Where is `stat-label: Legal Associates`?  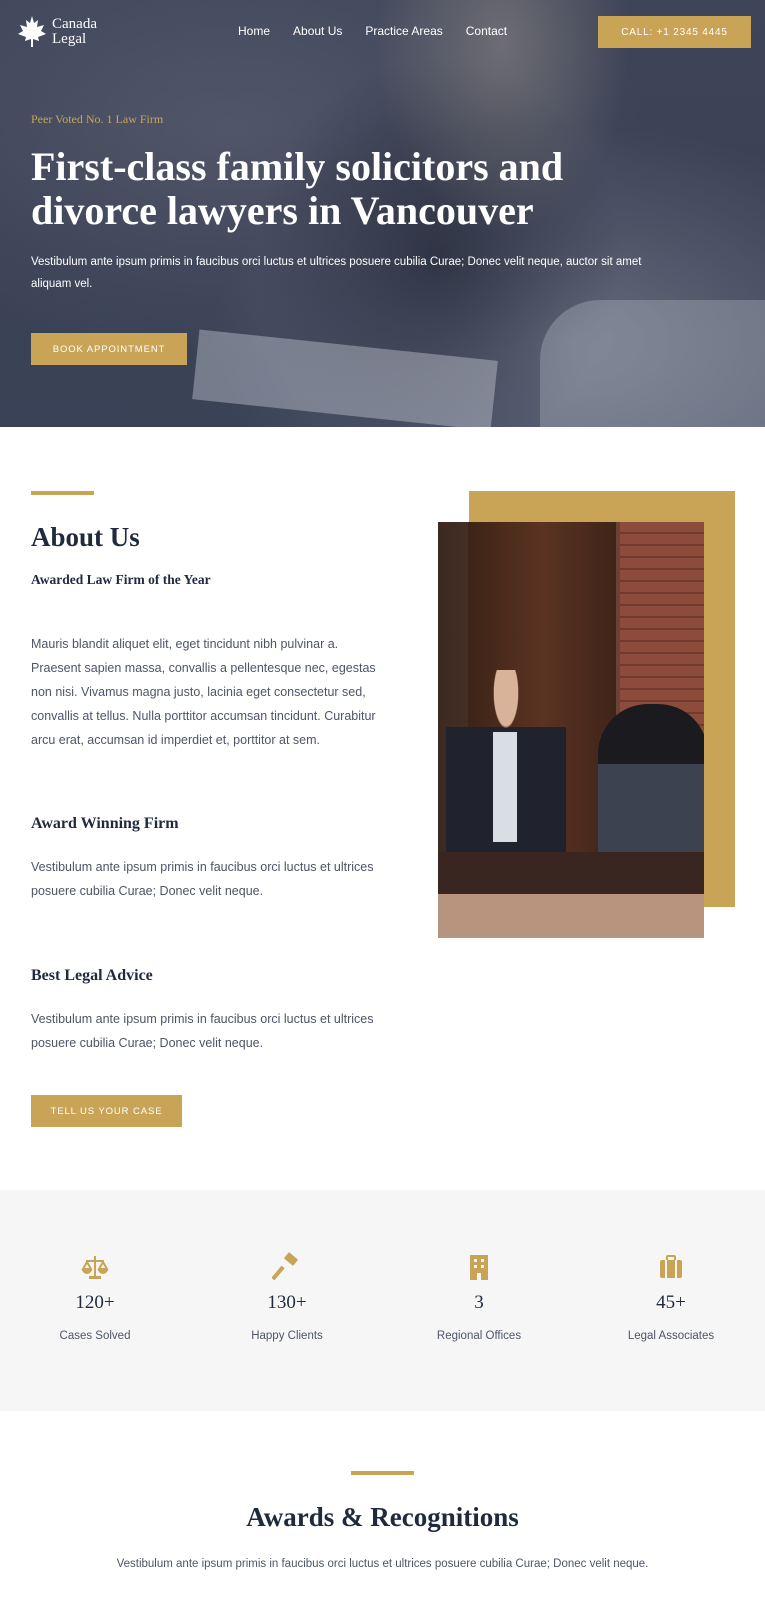
stat-label: Legal Associates is located at coordinates (671, 1336).